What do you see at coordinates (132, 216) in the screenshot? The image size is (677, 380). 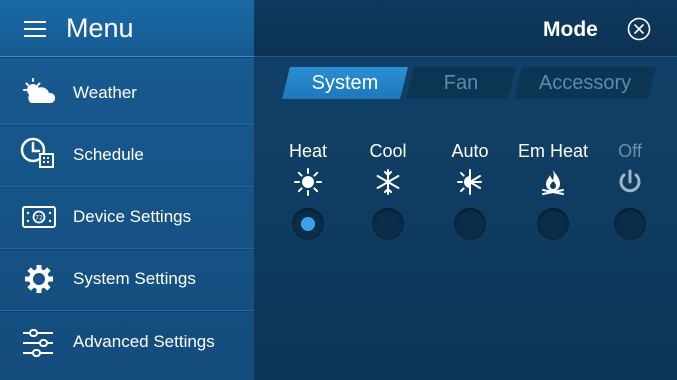 I see `nav-item-label: Device Settings` at bounding box center [132, 216].